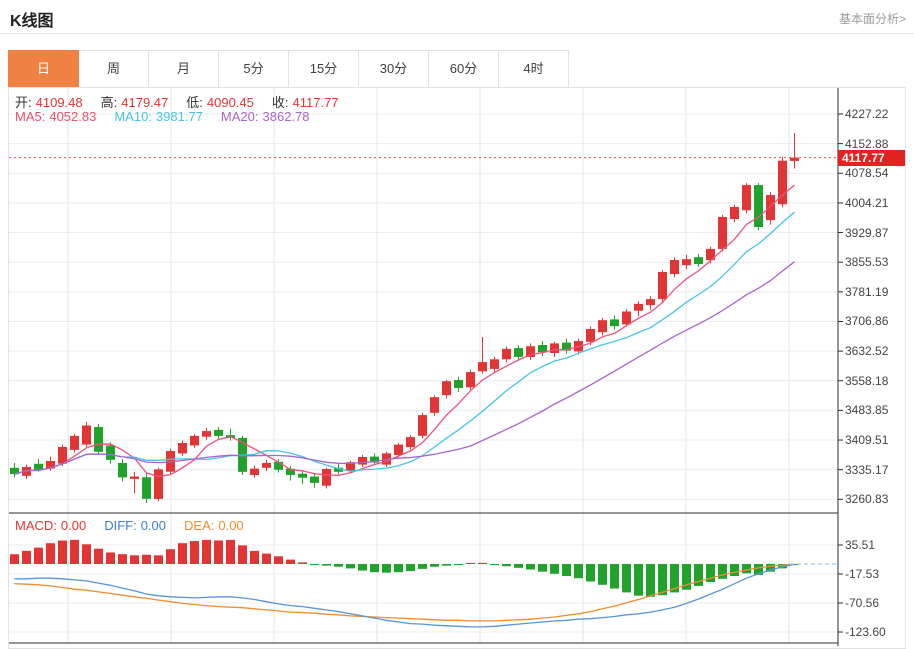 The image size is (914, 649). I want to click on legend-item: DEA: 0.00, so click(214, 525).